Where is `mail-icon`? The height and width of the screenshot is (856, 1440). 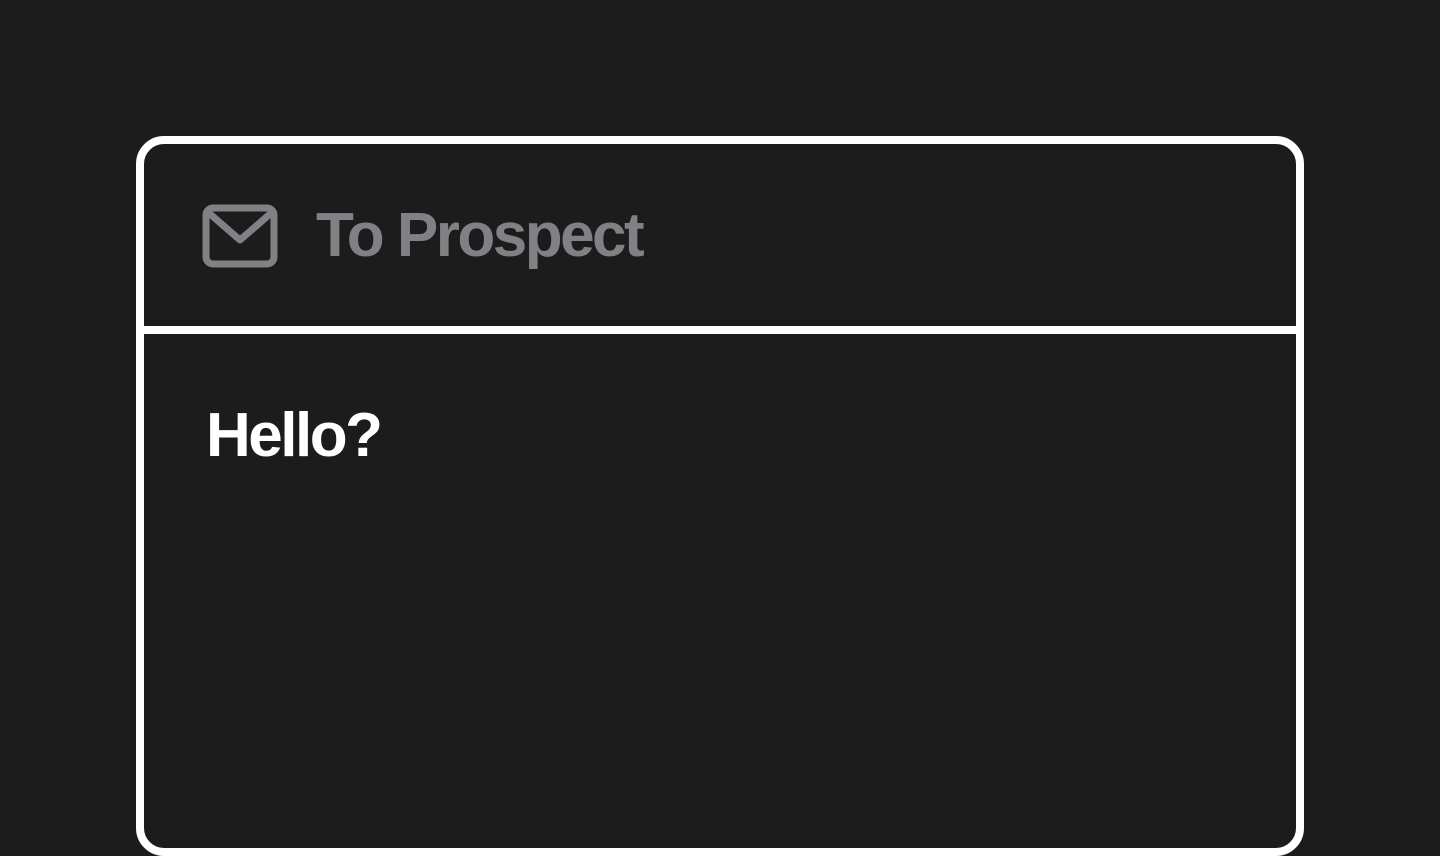
mail-icon is located at coordinates (240, 236).